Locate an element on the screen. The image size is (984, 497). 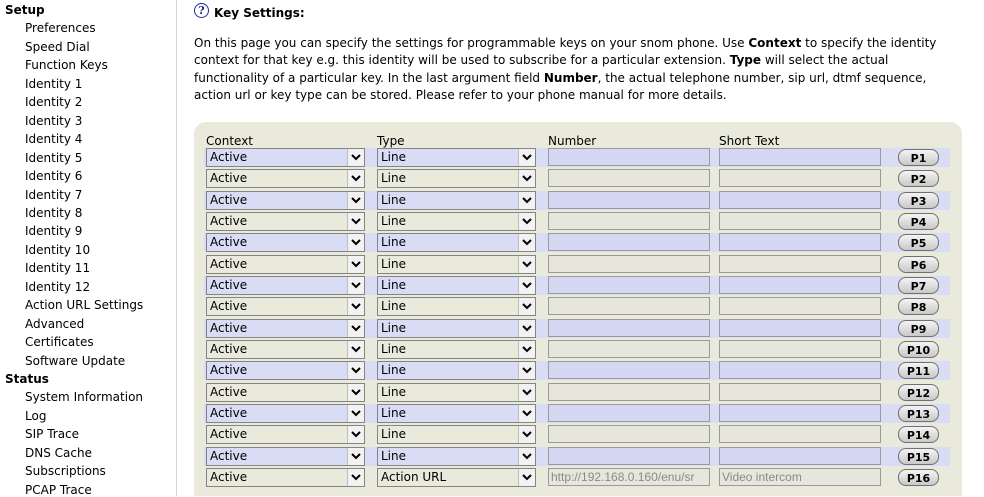
help-icon: ? is located at coordinates (201, 10).